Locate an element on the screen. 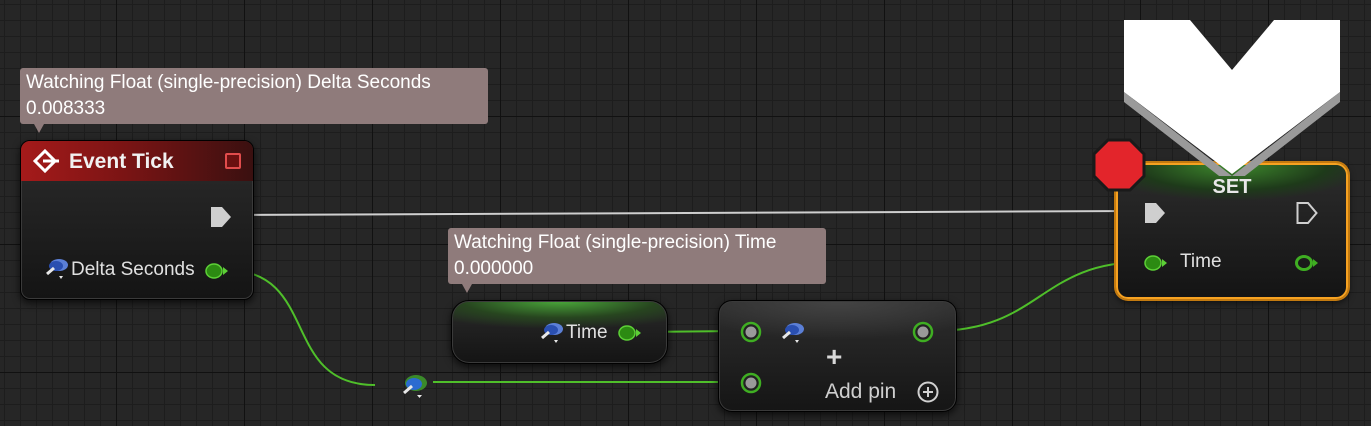  exec-wire is located at coordinates (687, 213).